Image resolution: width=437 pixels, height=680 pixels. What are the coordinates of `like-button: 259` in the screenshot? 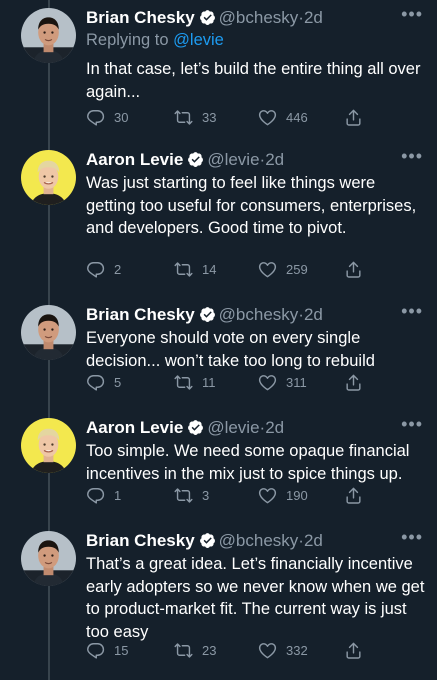 It's located at (283, 269).